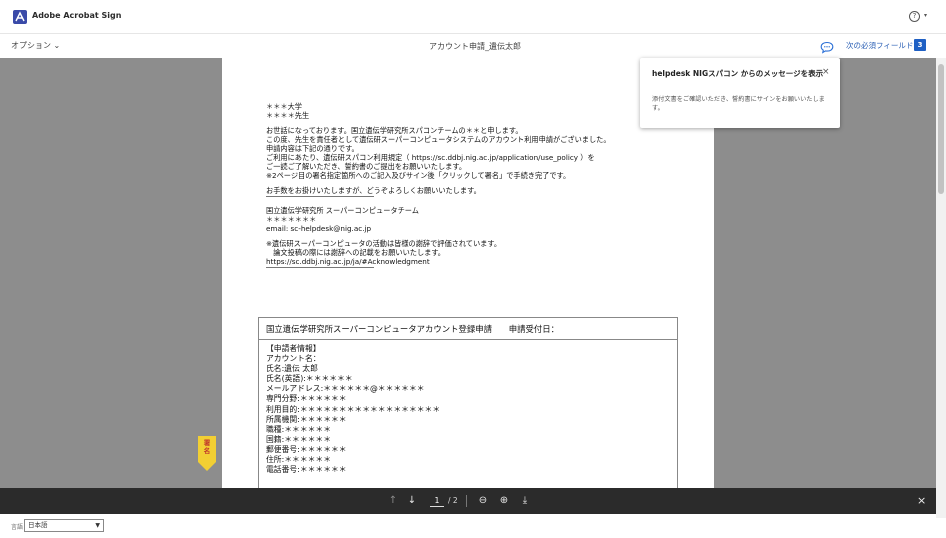  I want to click on letter-line: 申請内容は下記の通りです。, so click(312, 148).